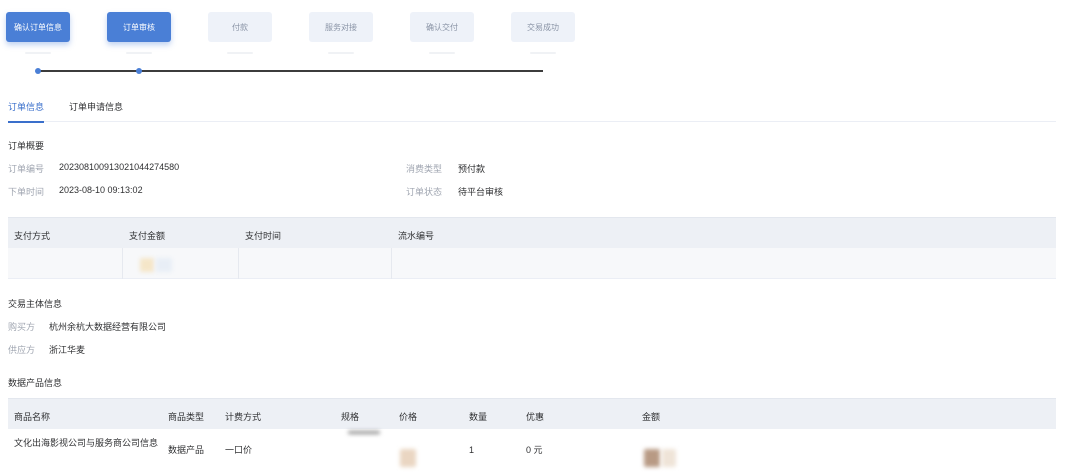 This screenshot has height=476, width=1080. Describe the element at coordinates (424, 192) in the screenshot. I see `order-status-label: 订单状态` at that location.